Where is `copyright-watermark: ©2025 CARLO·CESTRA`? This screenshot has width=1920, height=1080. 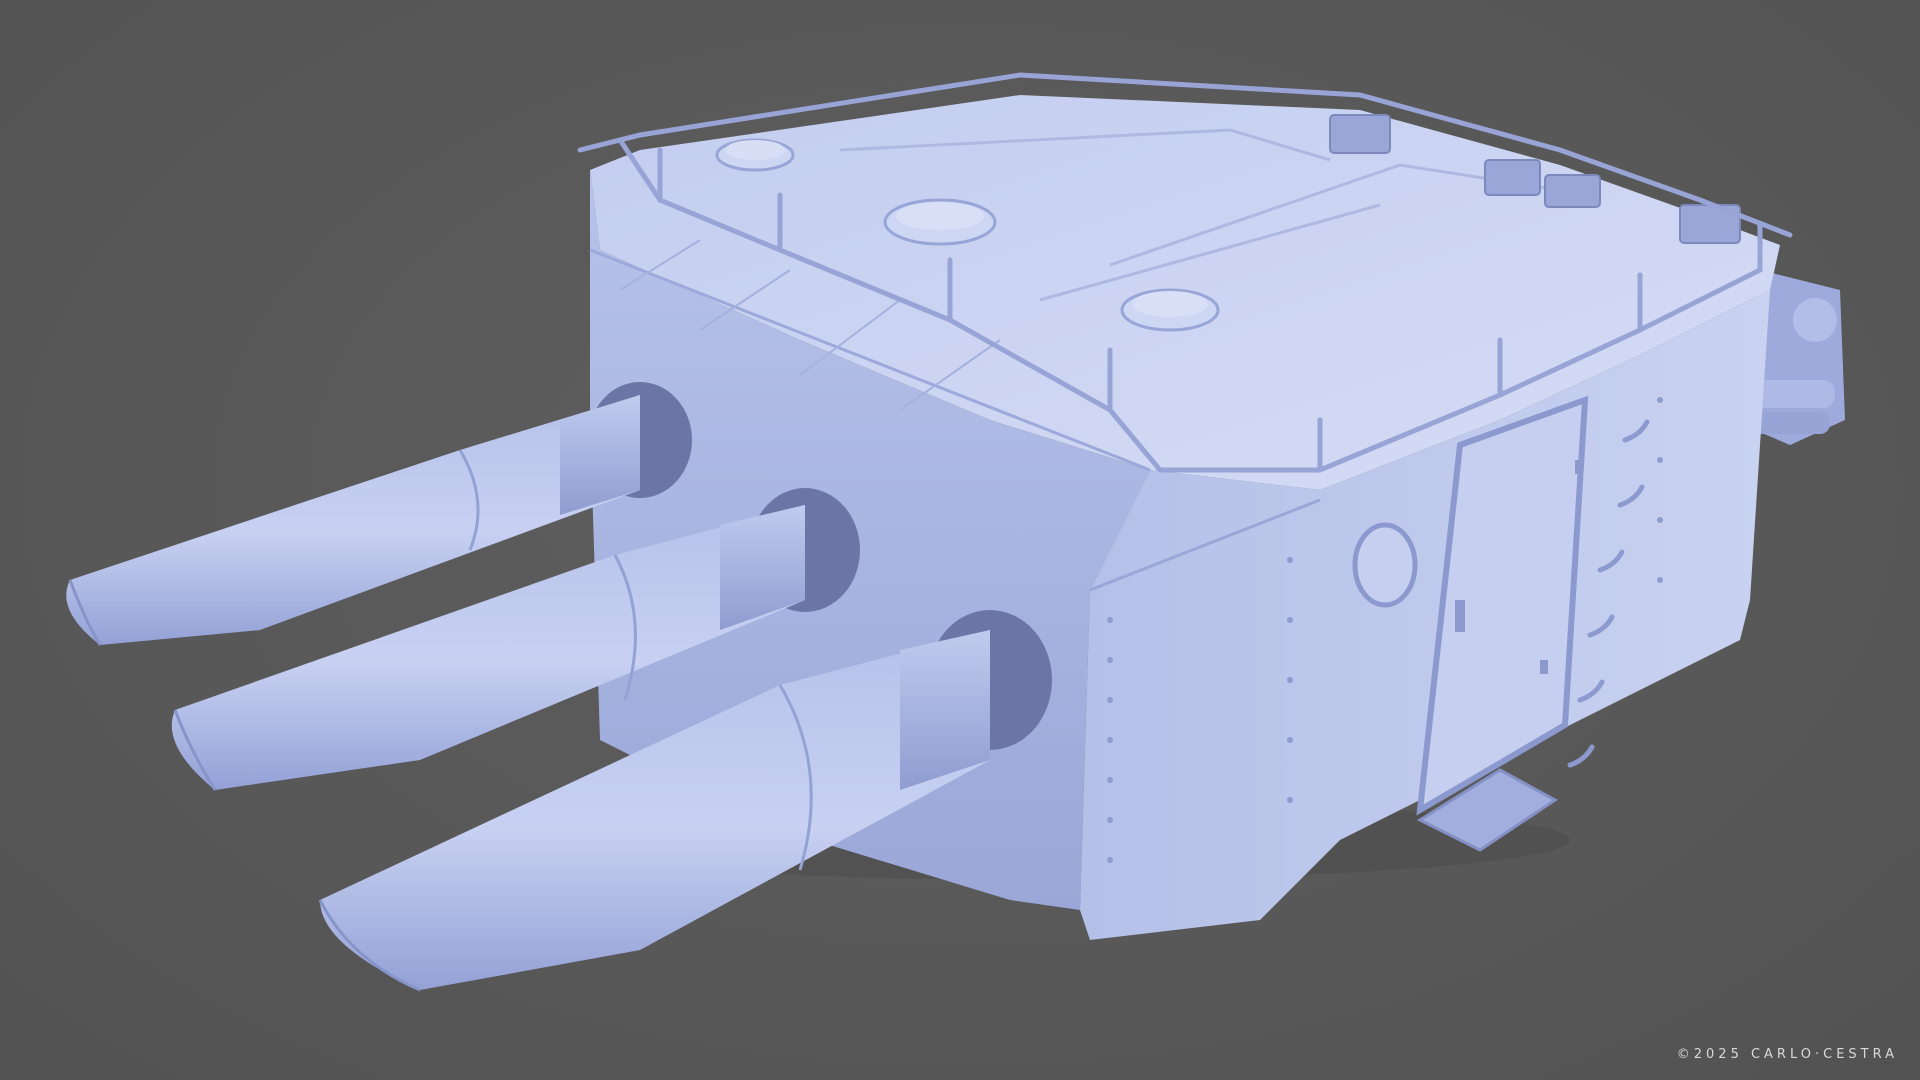 copyright-watermark: ©2025 CARLO·CESTRA is located at coordinates (1787, 1054).